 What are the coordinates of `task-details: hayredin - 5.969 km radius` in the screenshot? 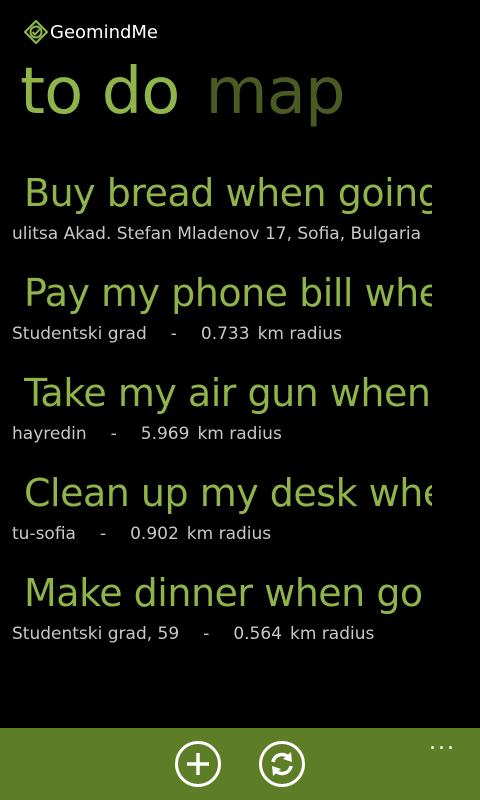 It's located at (147, 434).